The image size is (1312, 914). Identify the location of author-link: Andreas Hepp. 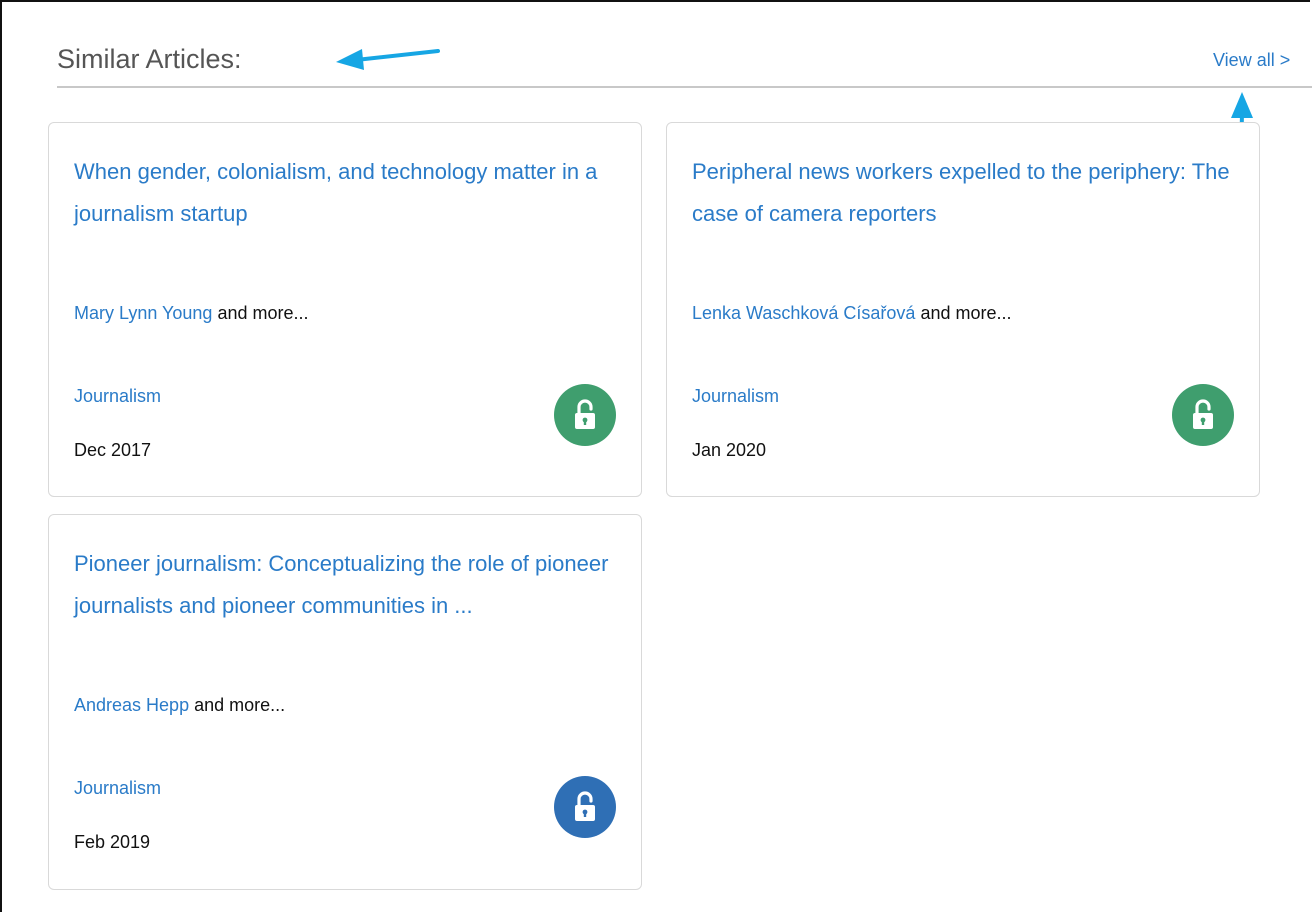
(131, 705).